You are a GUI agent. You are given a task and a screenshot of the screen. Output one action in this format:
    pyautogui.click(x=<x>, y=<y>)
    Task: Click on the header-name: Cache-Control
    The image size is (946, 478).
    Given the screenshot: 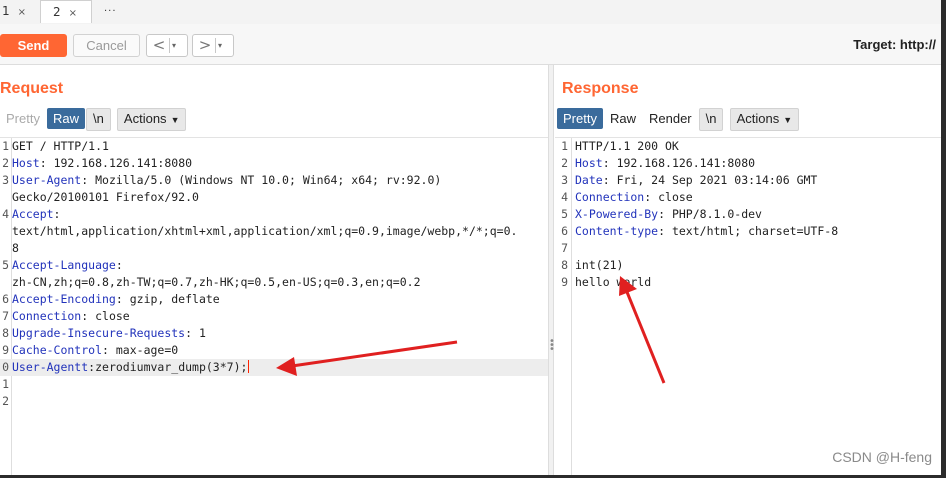 What is the action you would take?
    pyautogui.click(x=57, y=350)
    